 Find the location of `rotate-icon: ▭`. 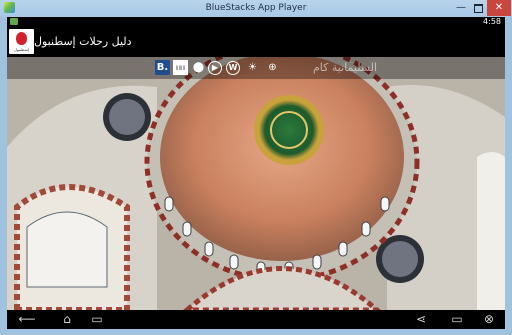

rotate-icon: ▭ is located at coordinates (457, 319).